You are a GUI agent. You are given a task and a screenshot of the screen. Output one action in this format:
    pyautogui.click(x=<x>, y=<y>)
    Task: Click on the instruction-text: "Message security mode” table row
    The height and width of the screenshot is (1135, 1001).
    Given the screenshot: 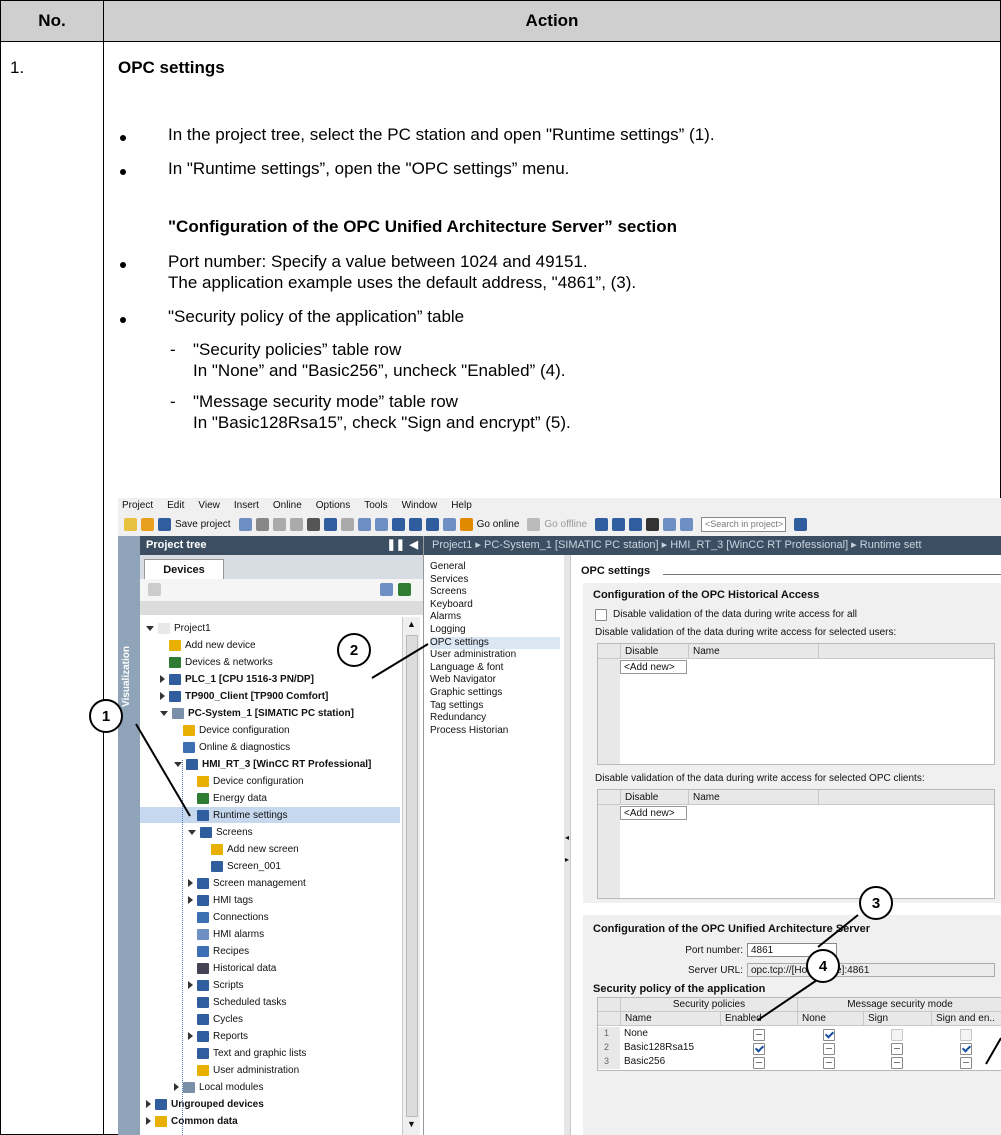 What is the action you would take?
    pyautogui.click(x=325, y=401)
    